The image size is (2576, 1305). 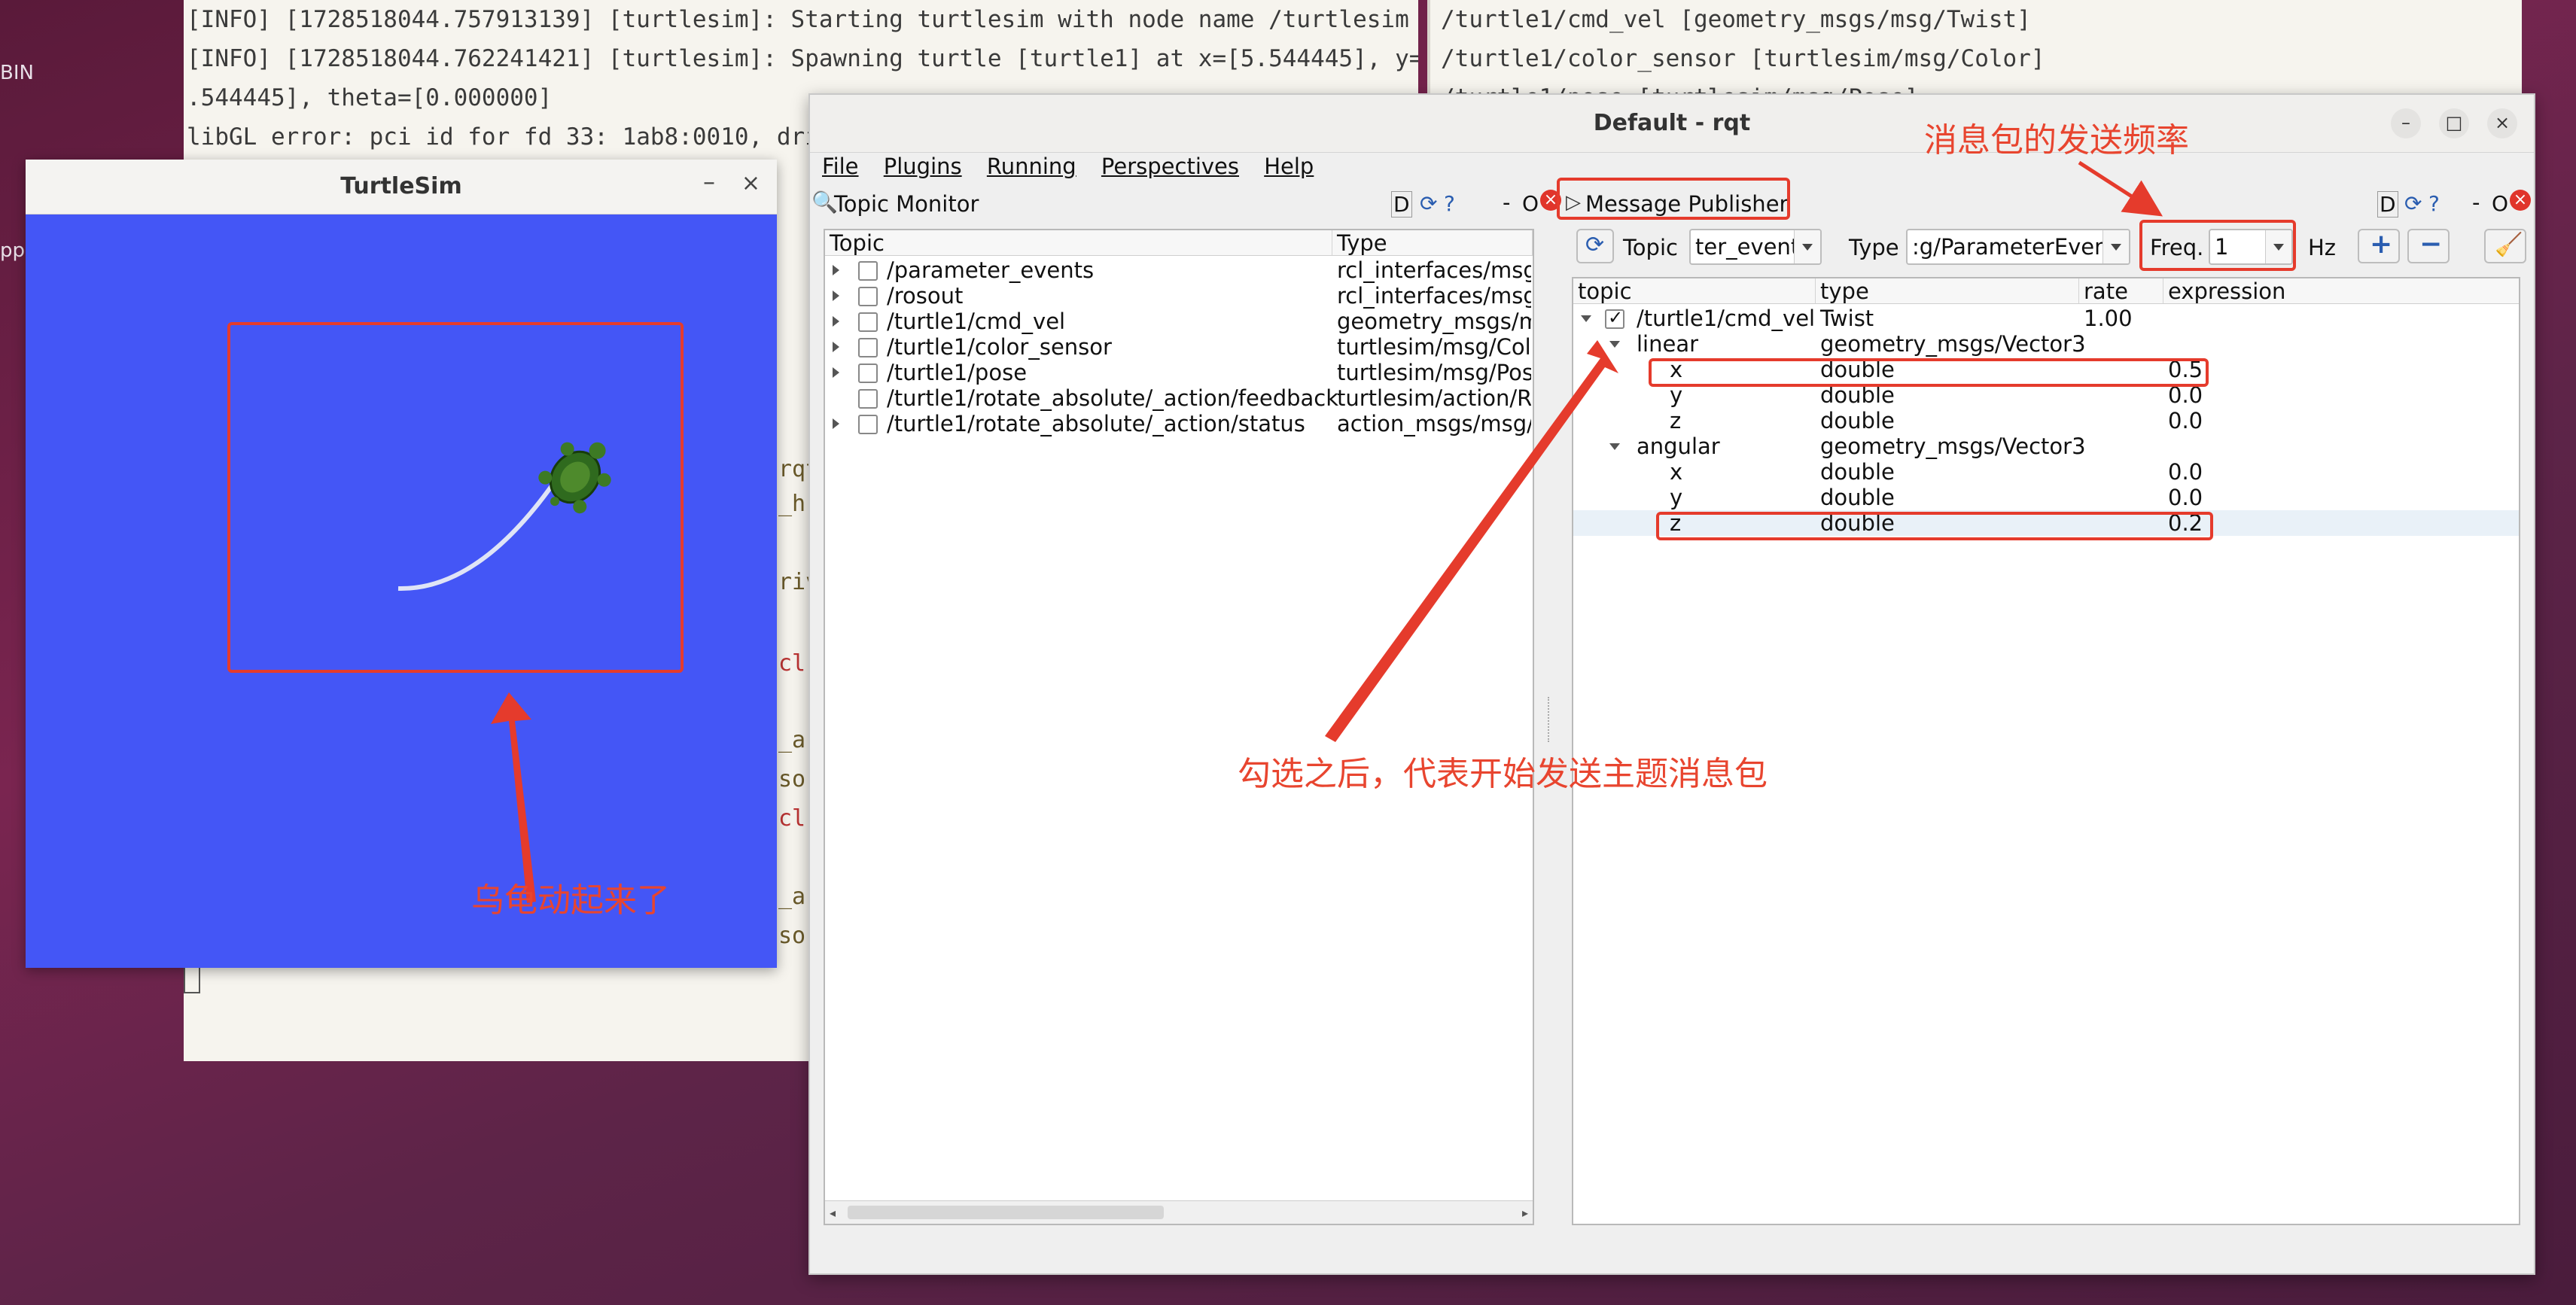 What do you see at coordinates (833, 1213) in the screenshot?
I see `scroll-left-icon: ◂` at bounding box center [833, 1213].